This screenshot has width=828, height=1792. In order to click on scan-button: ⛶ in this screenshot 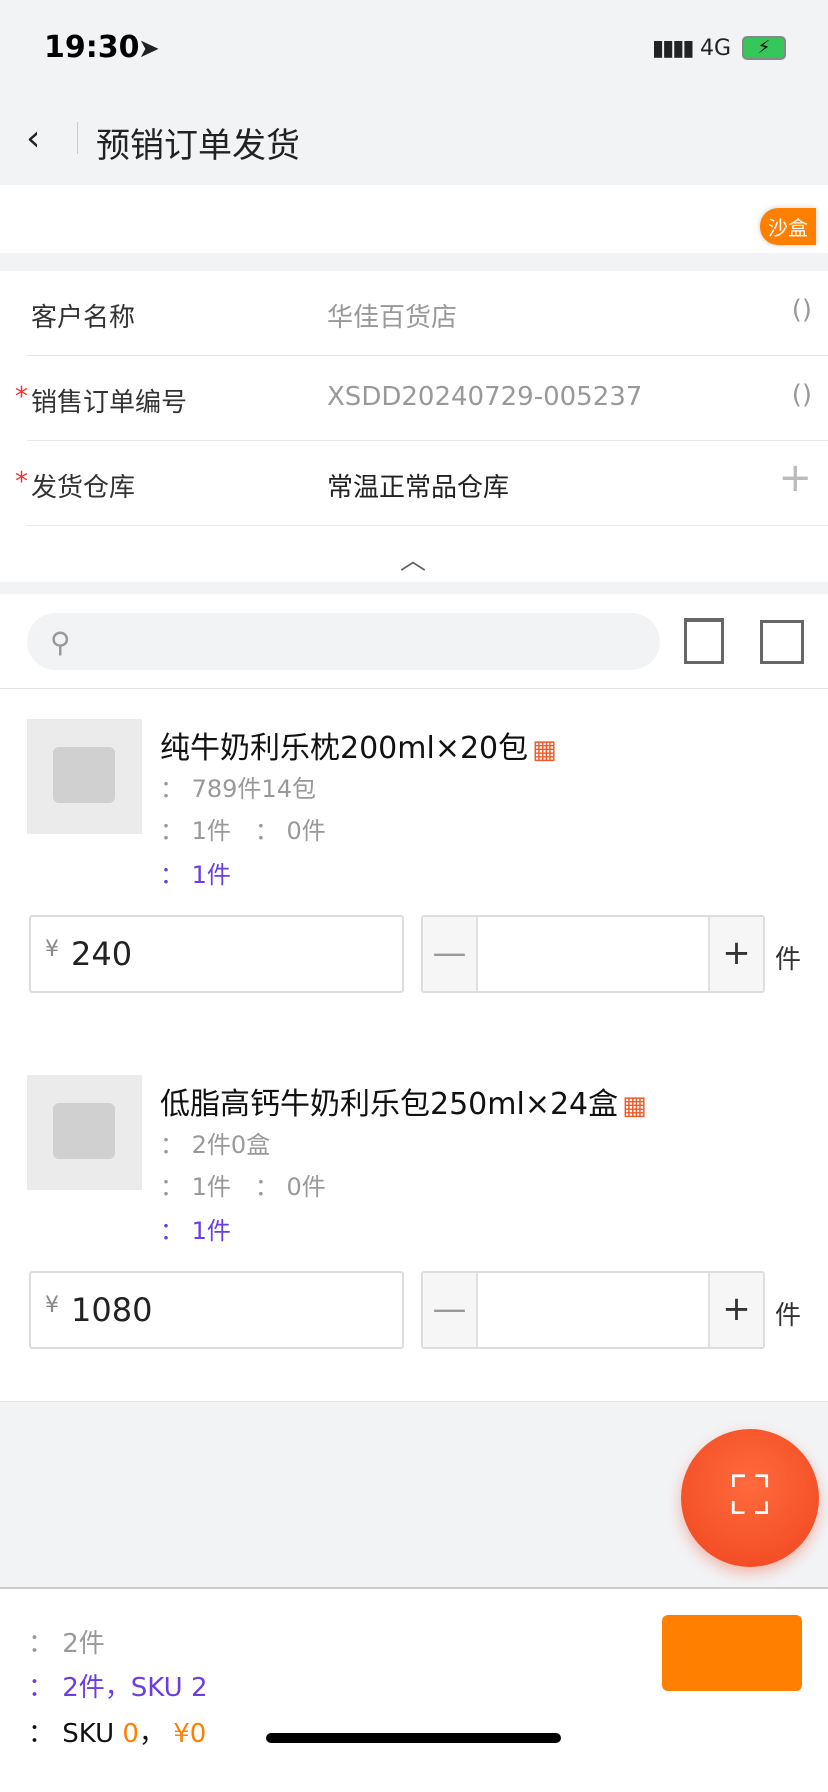, I will do `click(750, 1498)`.